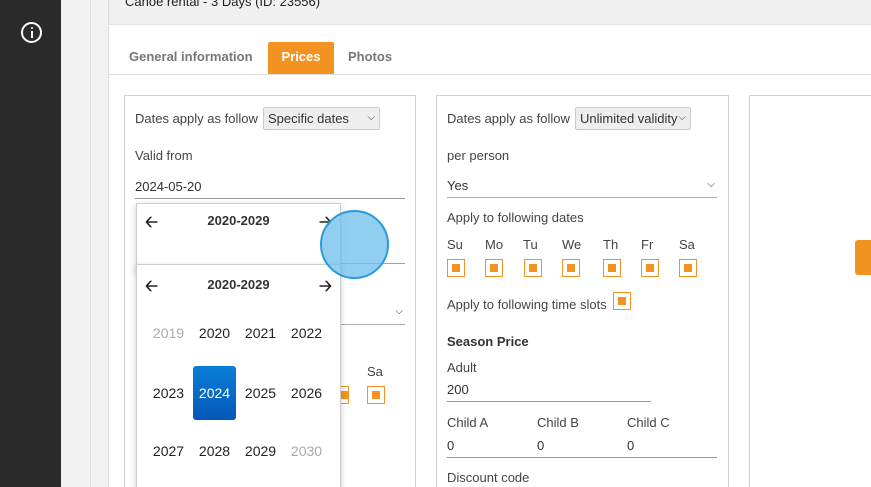  What do you see at coordinates (325, 288) in the screenshot?
I see `arrow-right-icon: 🡢` at bounding box center [325, 288].